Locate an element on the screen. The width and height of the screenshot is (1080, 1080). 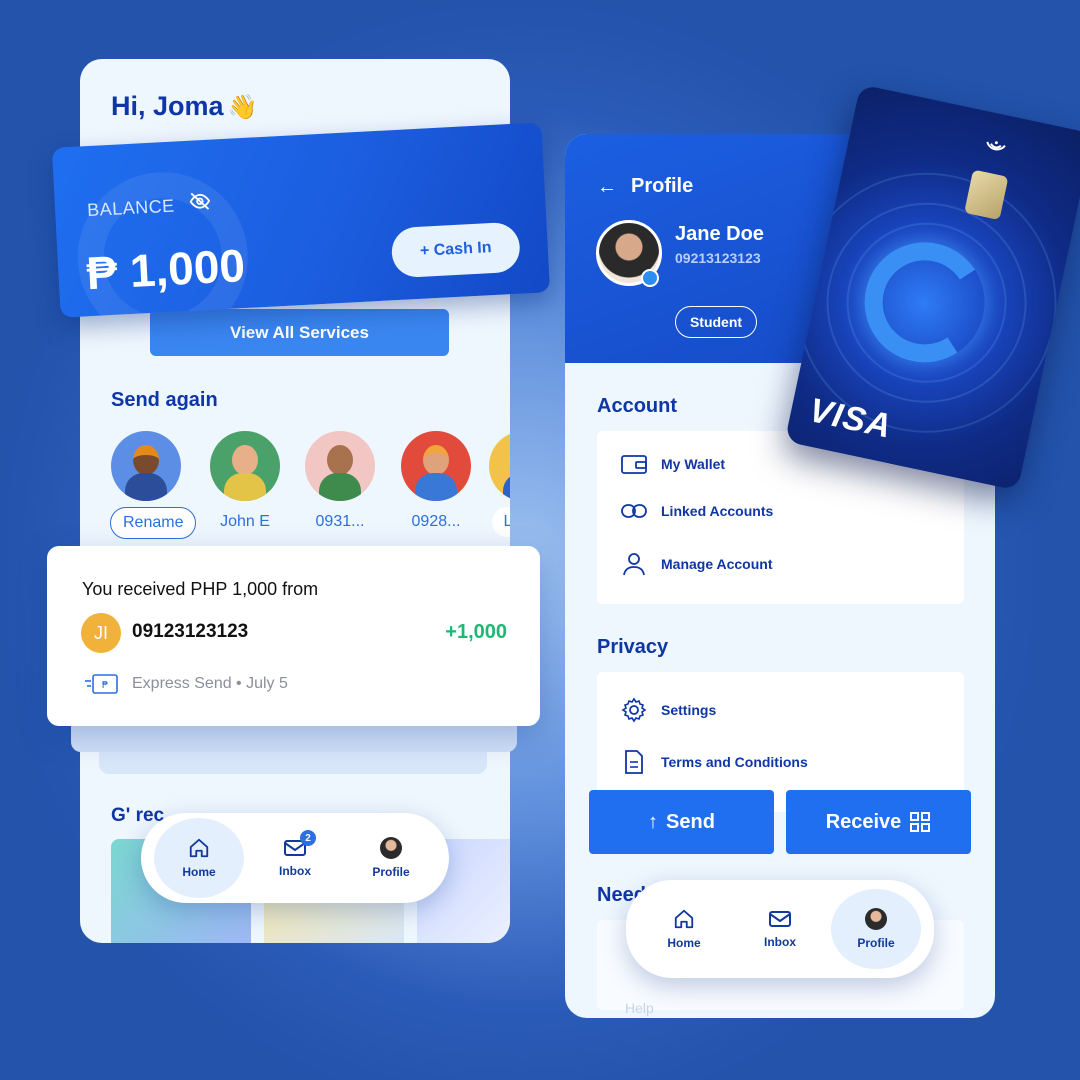
contact-item: Les E is located at coordinates (499, 484).